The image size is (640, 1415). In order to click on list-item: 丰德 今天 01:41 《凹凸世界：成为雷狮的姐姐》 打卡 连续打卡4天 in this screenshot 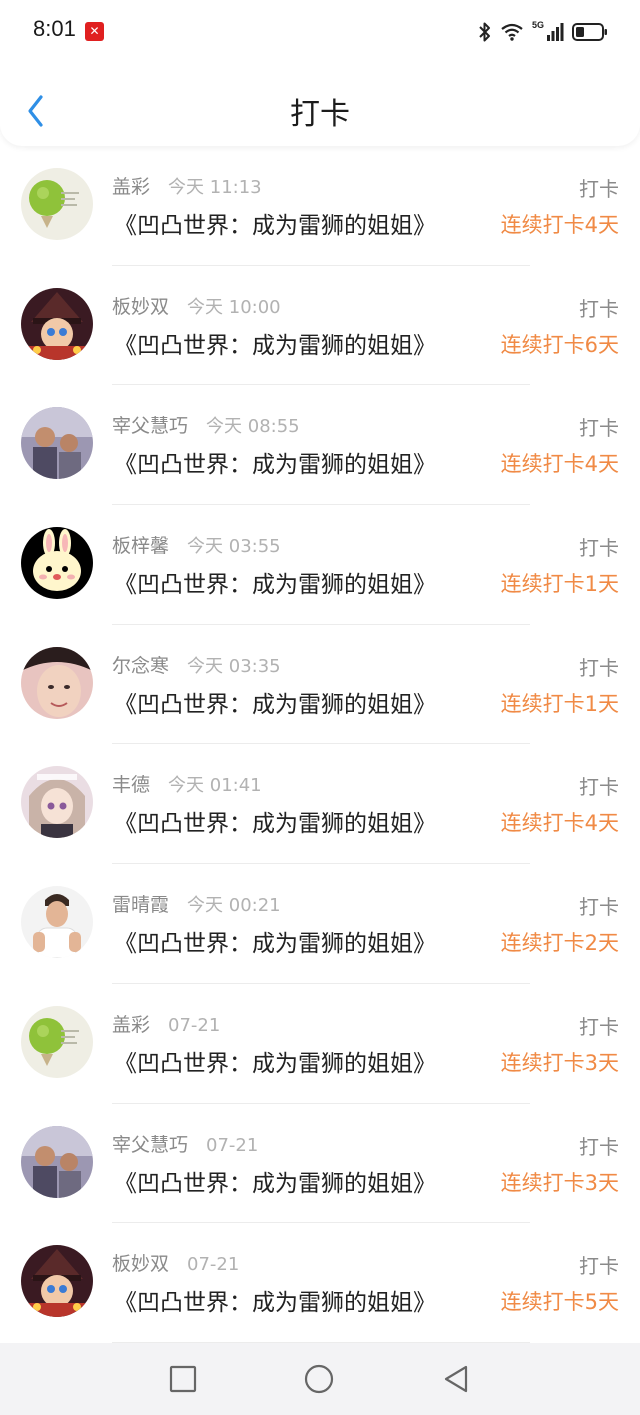, I will do `click(320, 804)`.